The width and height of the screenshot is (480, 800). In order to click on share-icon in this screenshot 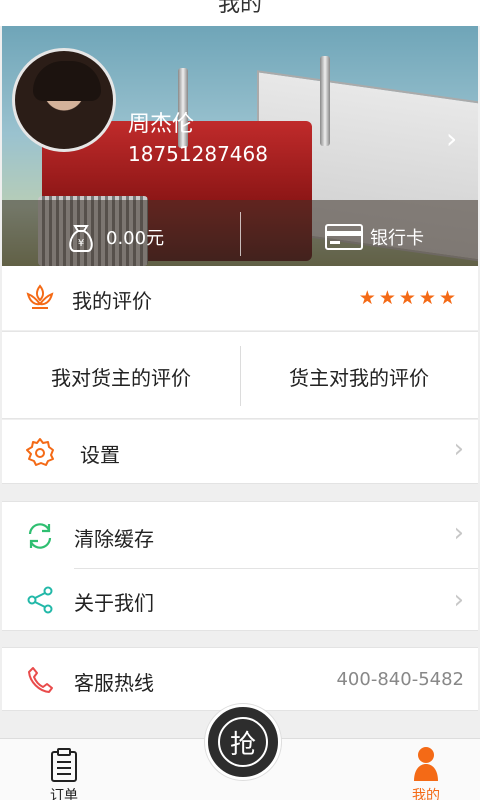, I will do `click(40, 600)`.